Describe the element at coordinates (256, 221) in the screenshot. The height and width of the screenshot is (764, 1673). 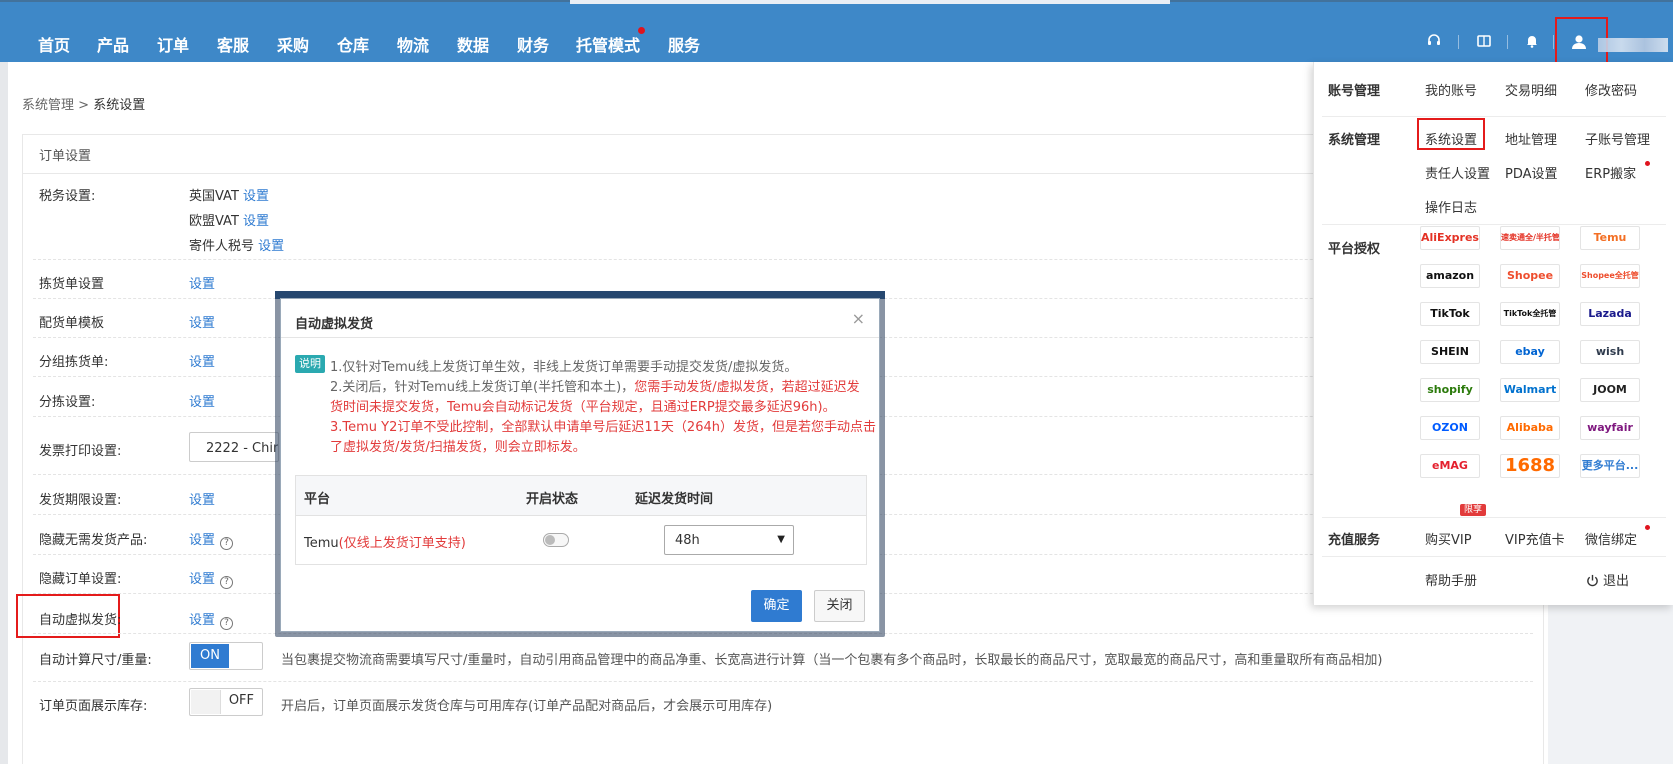
I see `eu-vat-setting-link: 设置` at that location.